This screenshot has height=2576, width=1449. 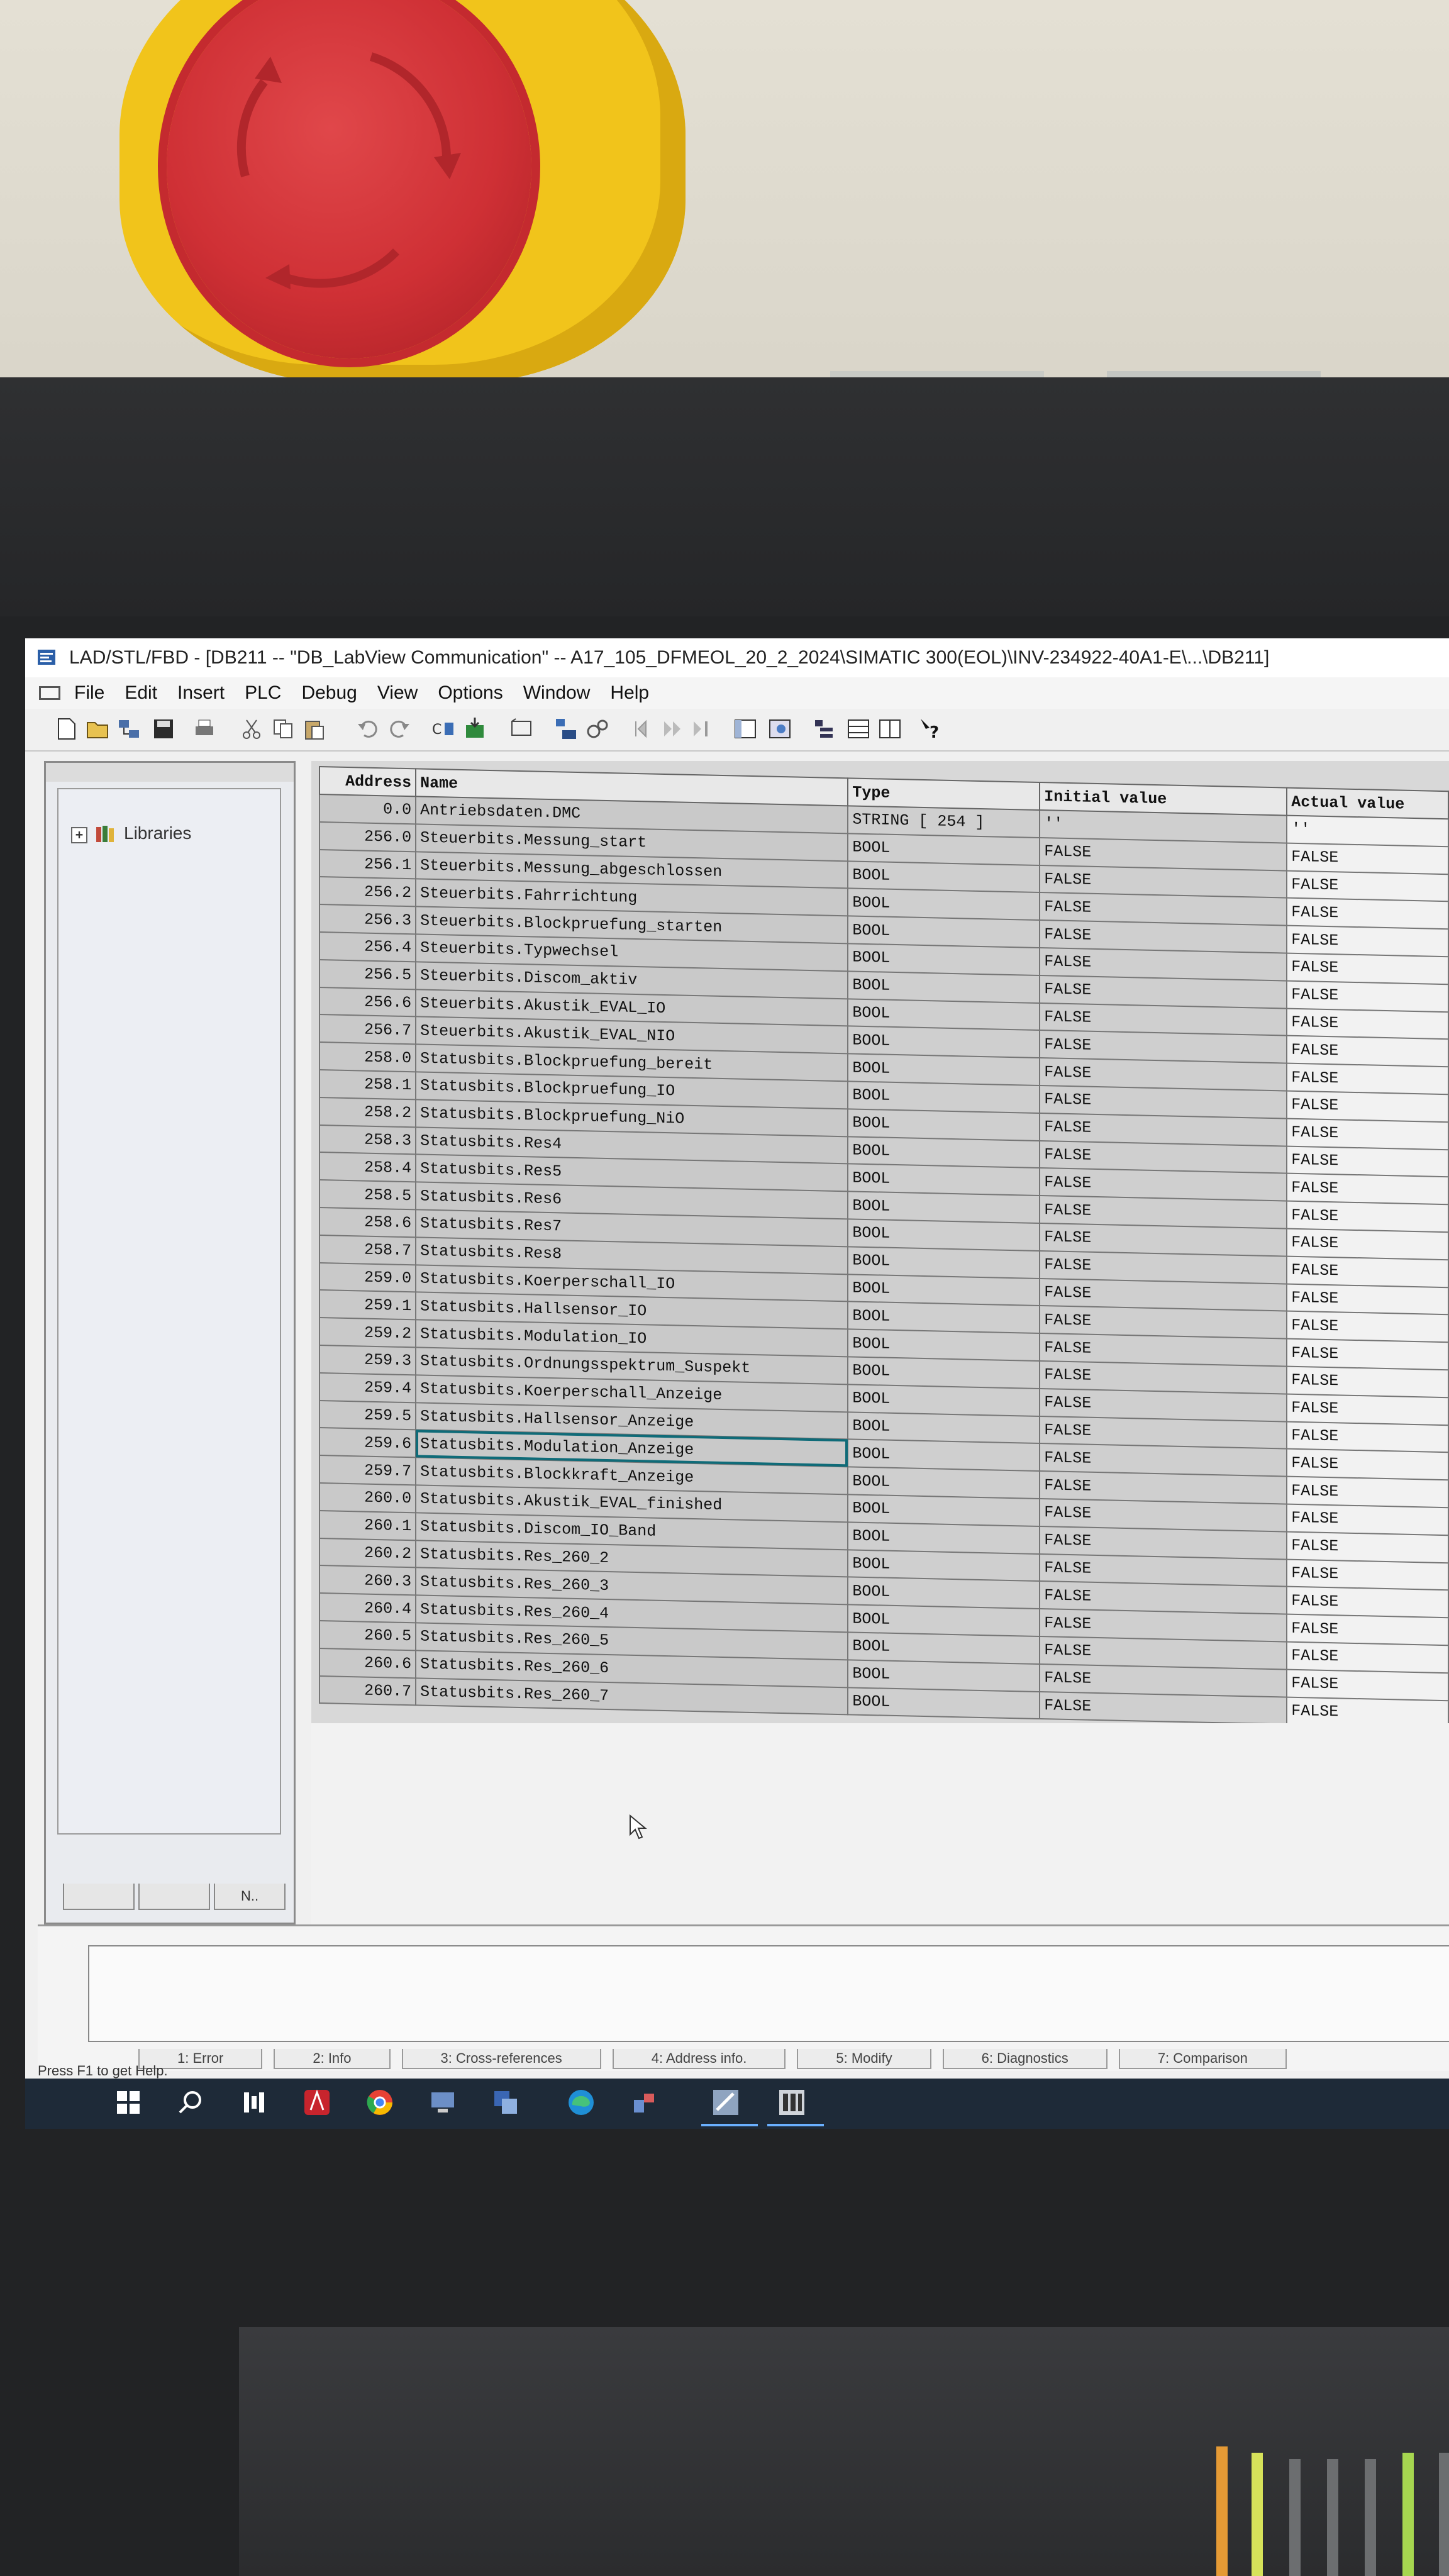 I want to click on cell-address: 260.0, so click(x=367, y=1497).